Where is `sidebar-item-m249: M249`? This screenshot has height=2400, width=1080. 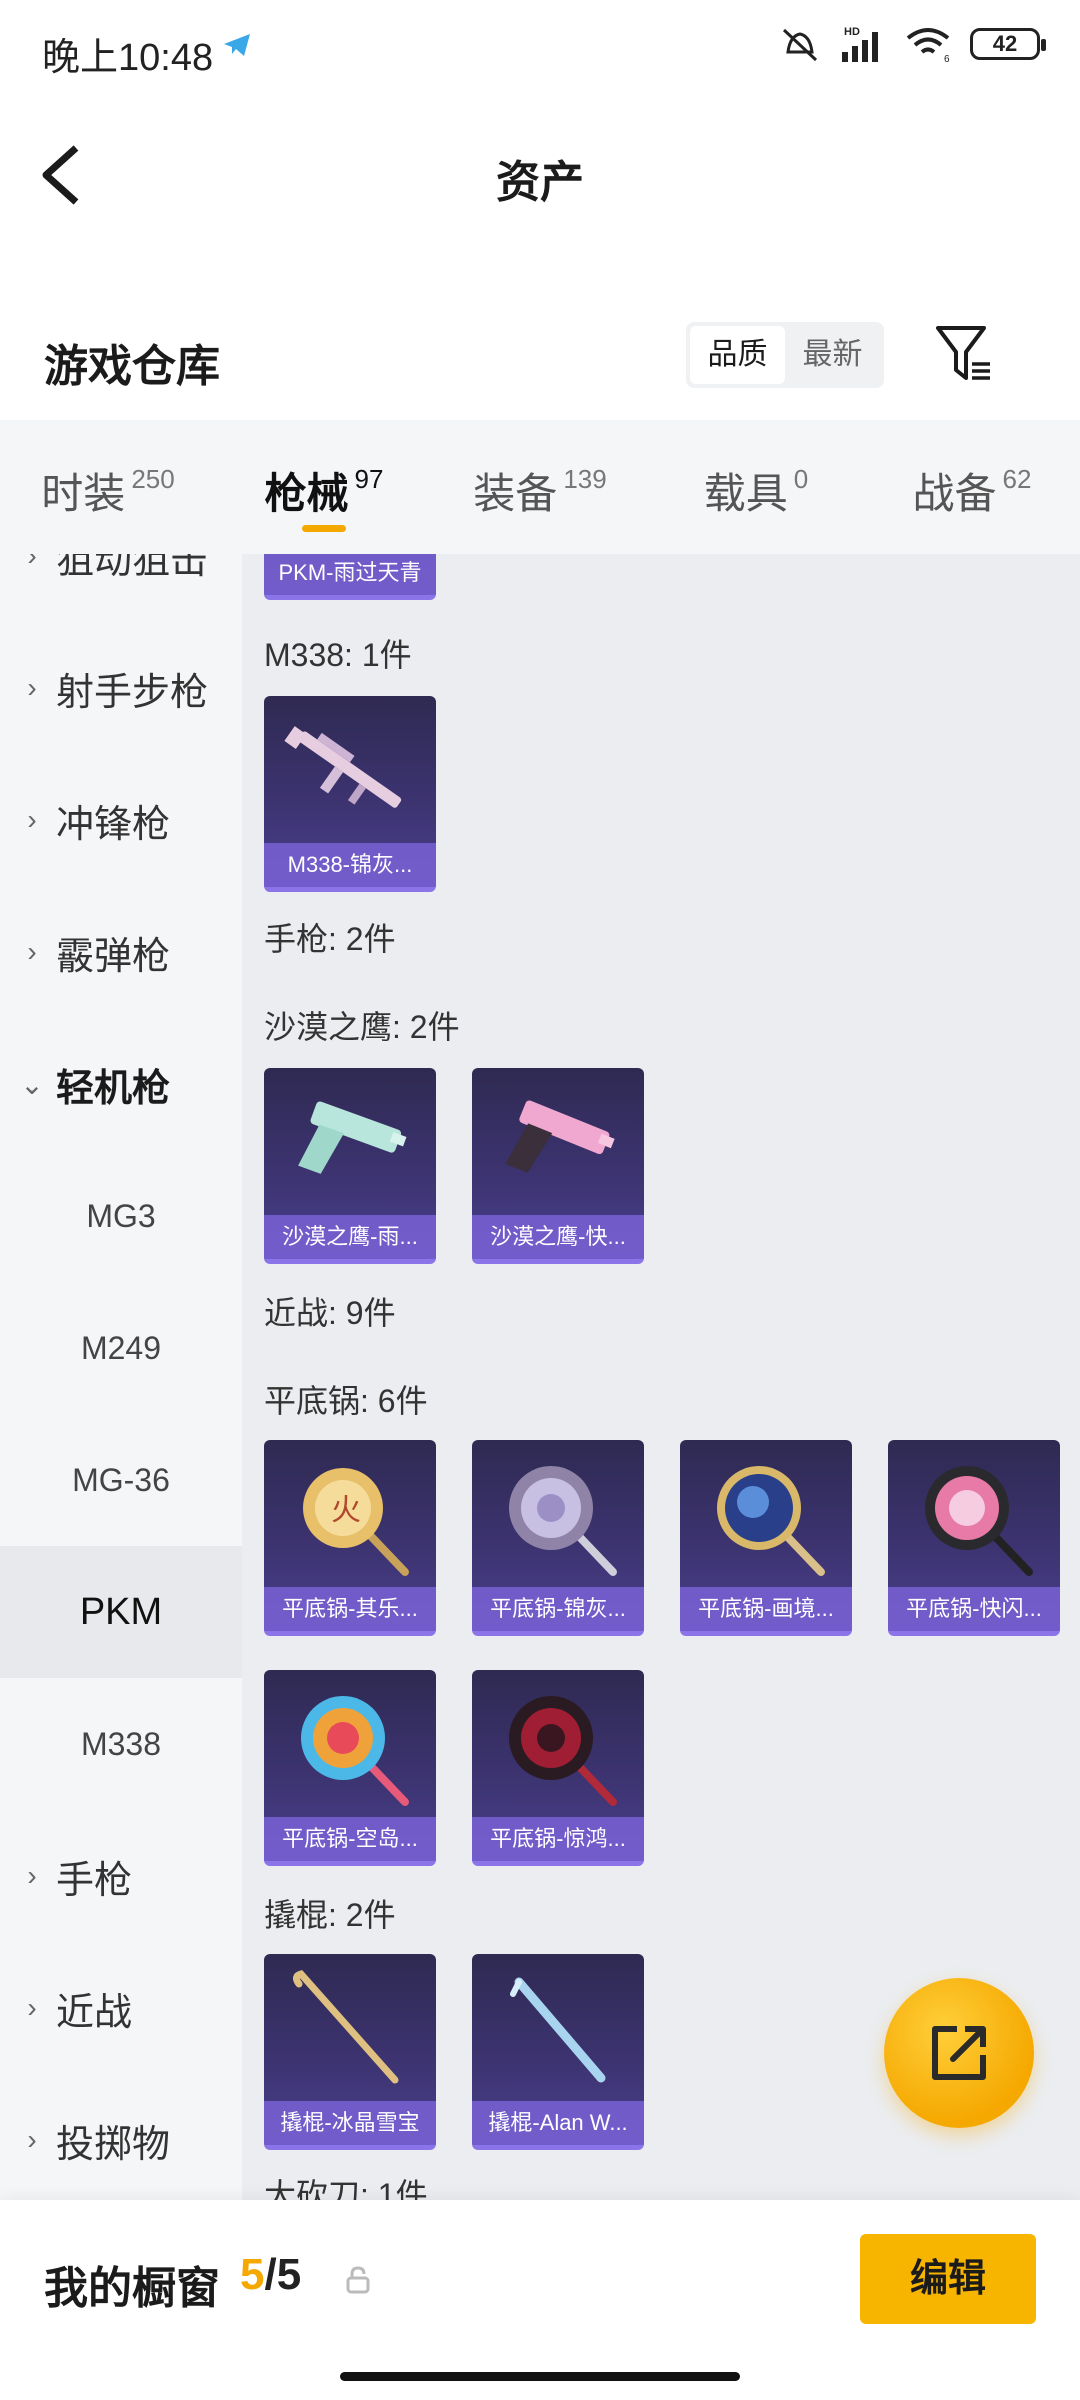 sidebar-item-m249: M249 is located at coordinates (121, 1348).